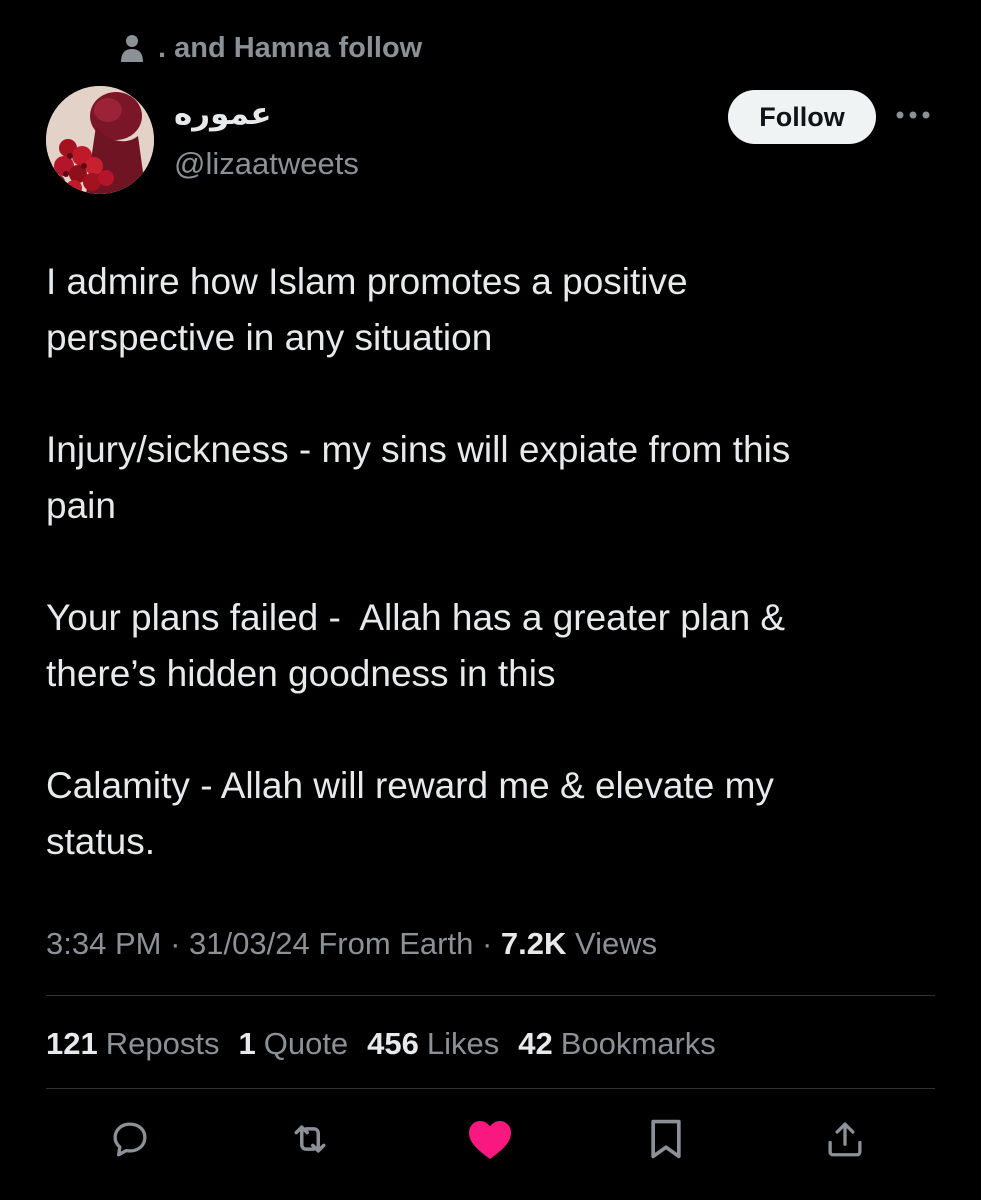 The width and height of the screenshot is (981, 1200). I want to click on reply-icon, so click(130, 1141).